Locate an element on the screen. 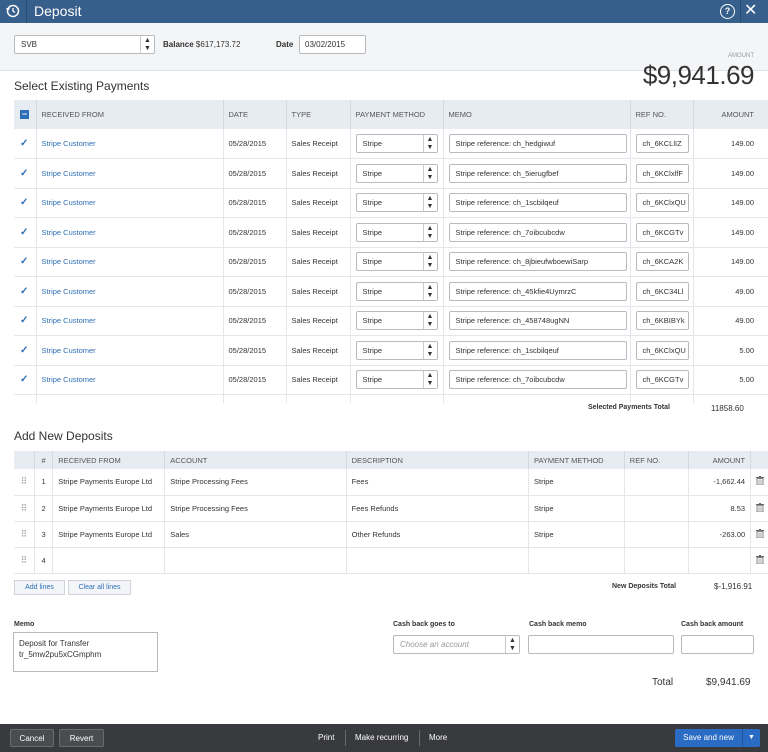 Image resolution: width=768 pixels, height=752 pixels. cancel-button: Cancel is located at coordinates (32, 738).